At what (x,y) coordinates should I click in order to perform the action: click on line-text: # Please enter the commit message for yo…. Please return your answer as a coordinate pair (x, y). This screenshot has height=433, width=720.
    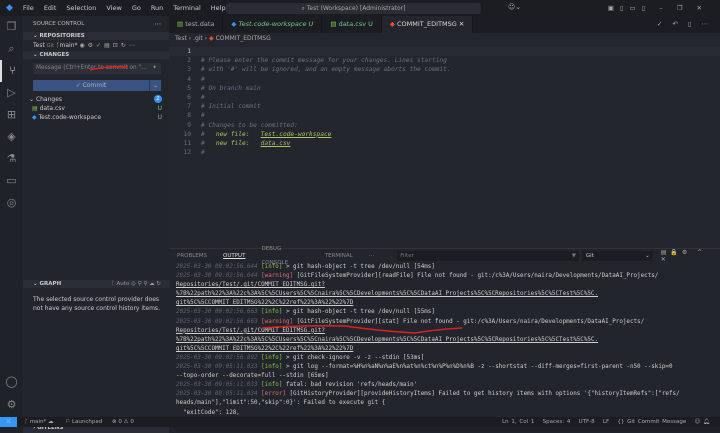
    Looking at the image, I should click on (324, 61).